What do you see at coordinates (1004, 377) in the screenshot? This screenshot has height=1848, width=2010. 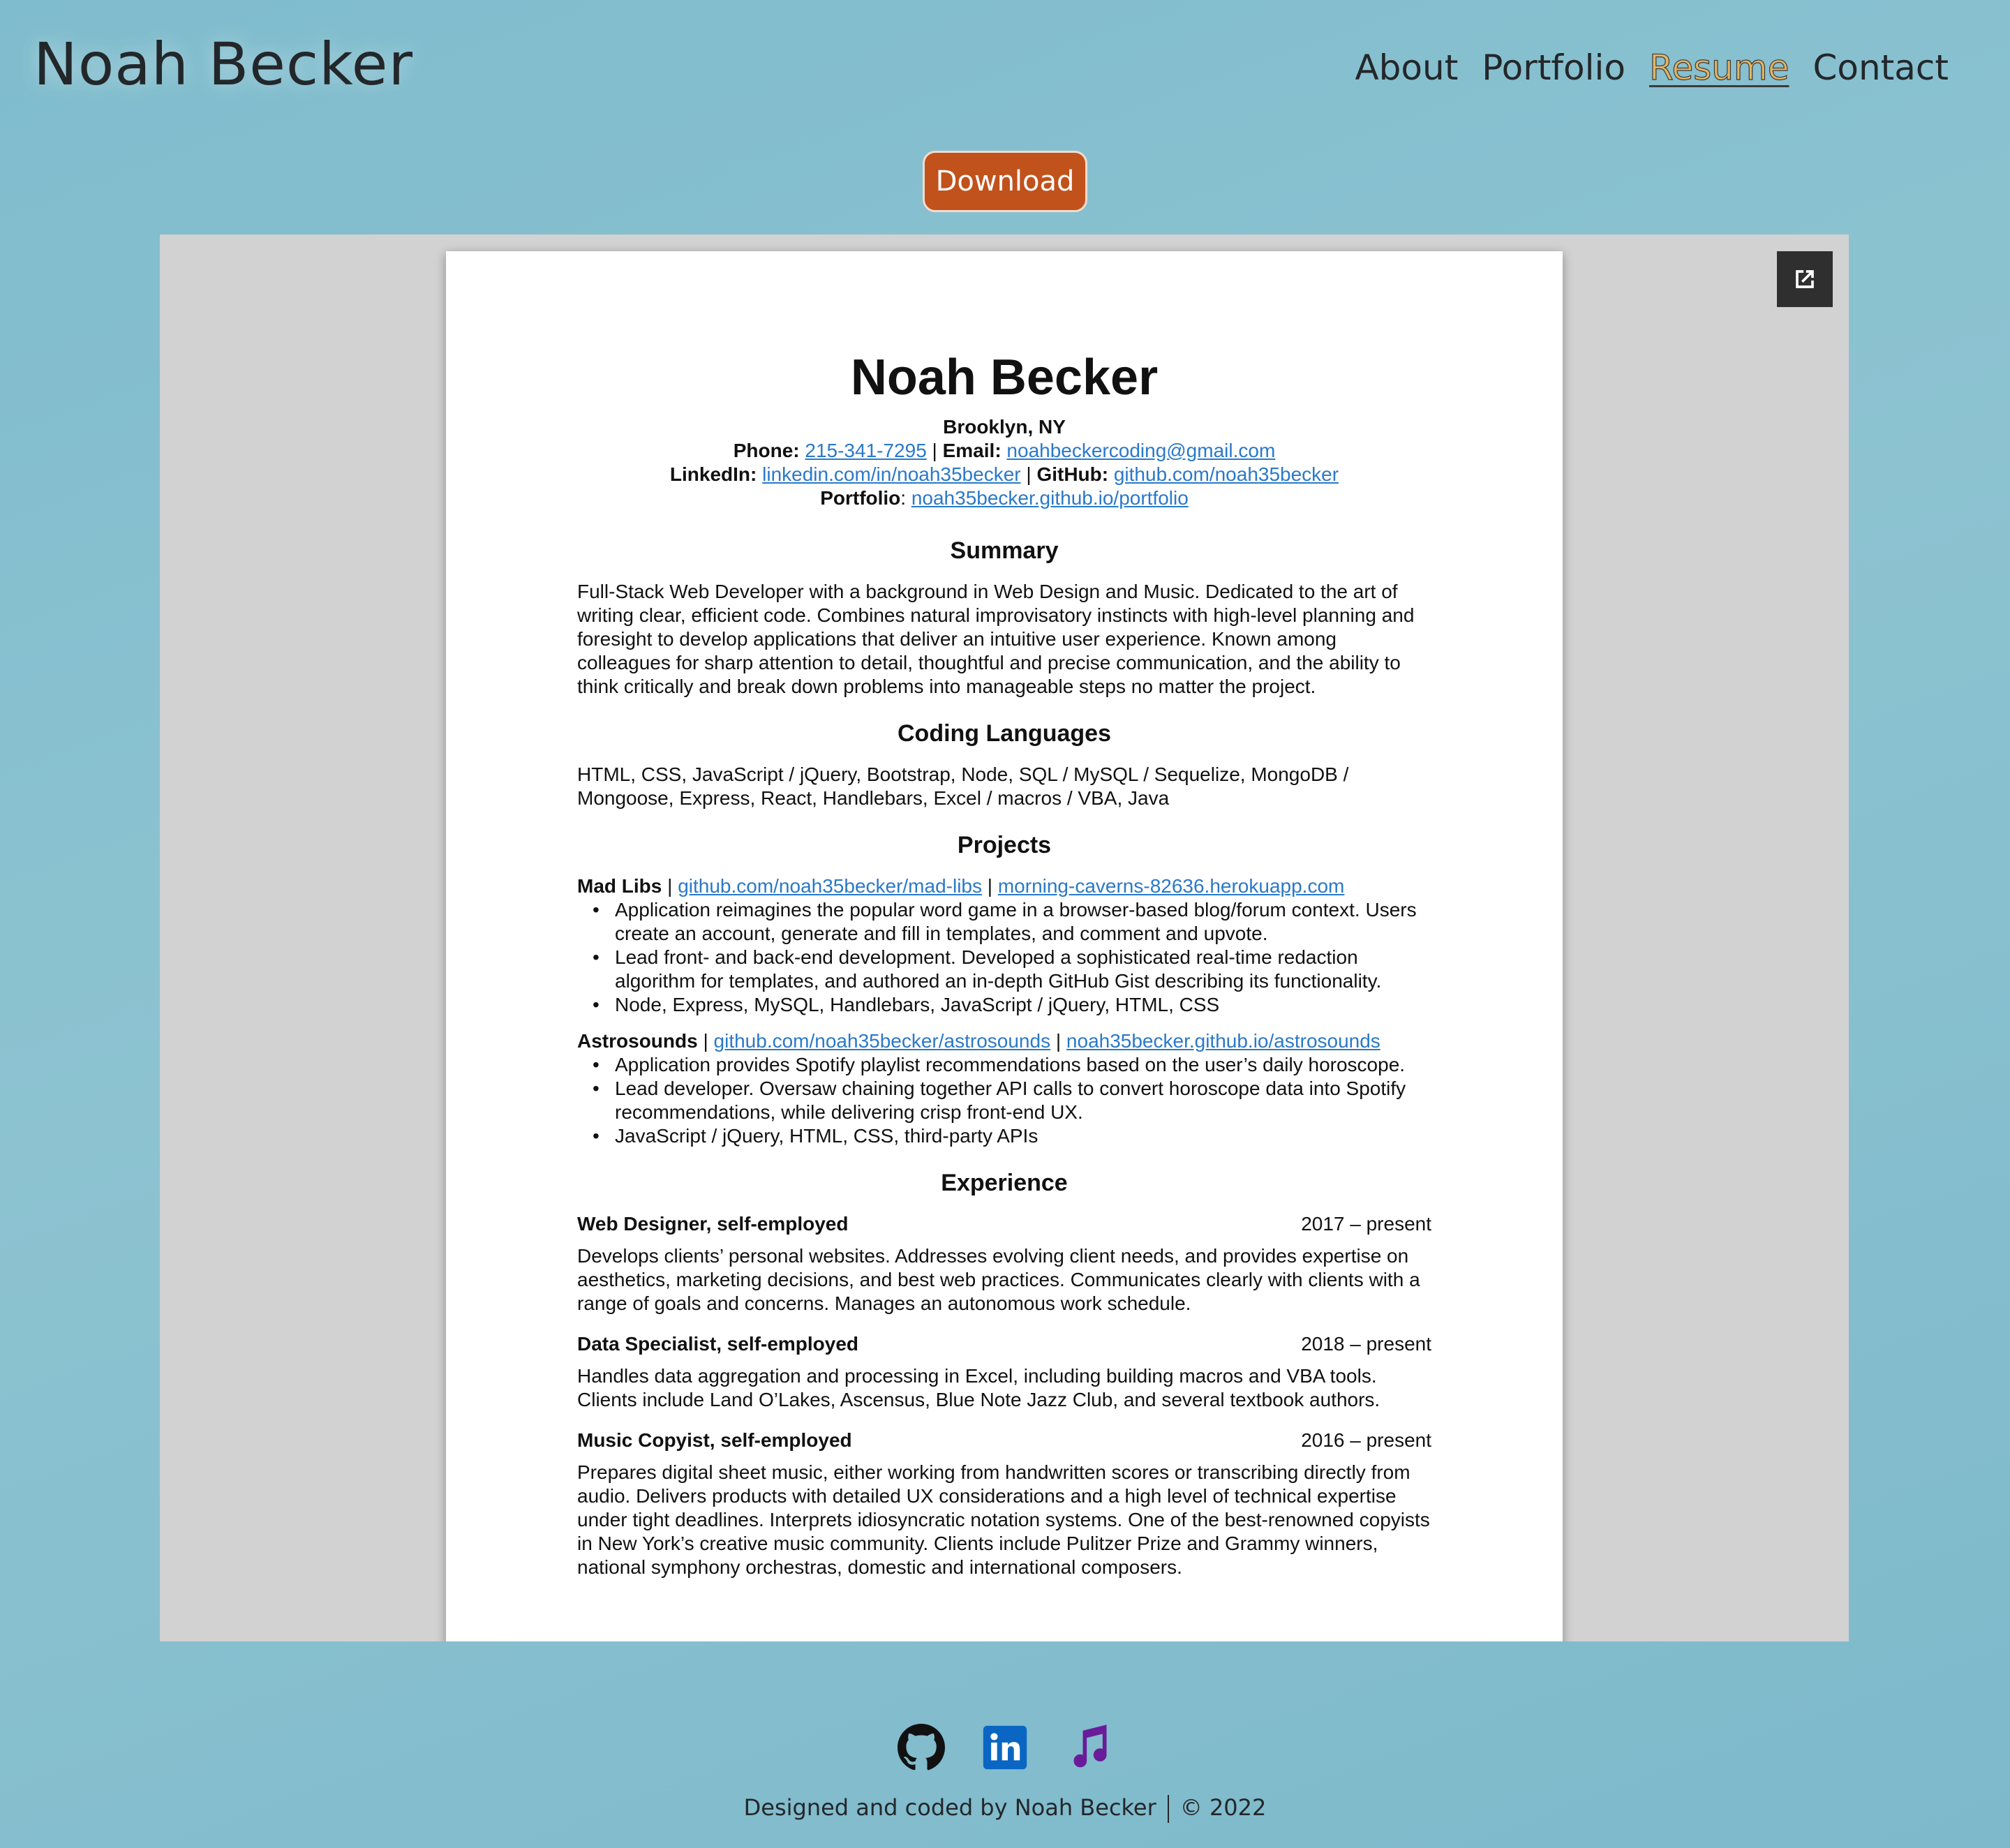 I see `resume-name: Noah Becker` at bounding box center [1004, 377].